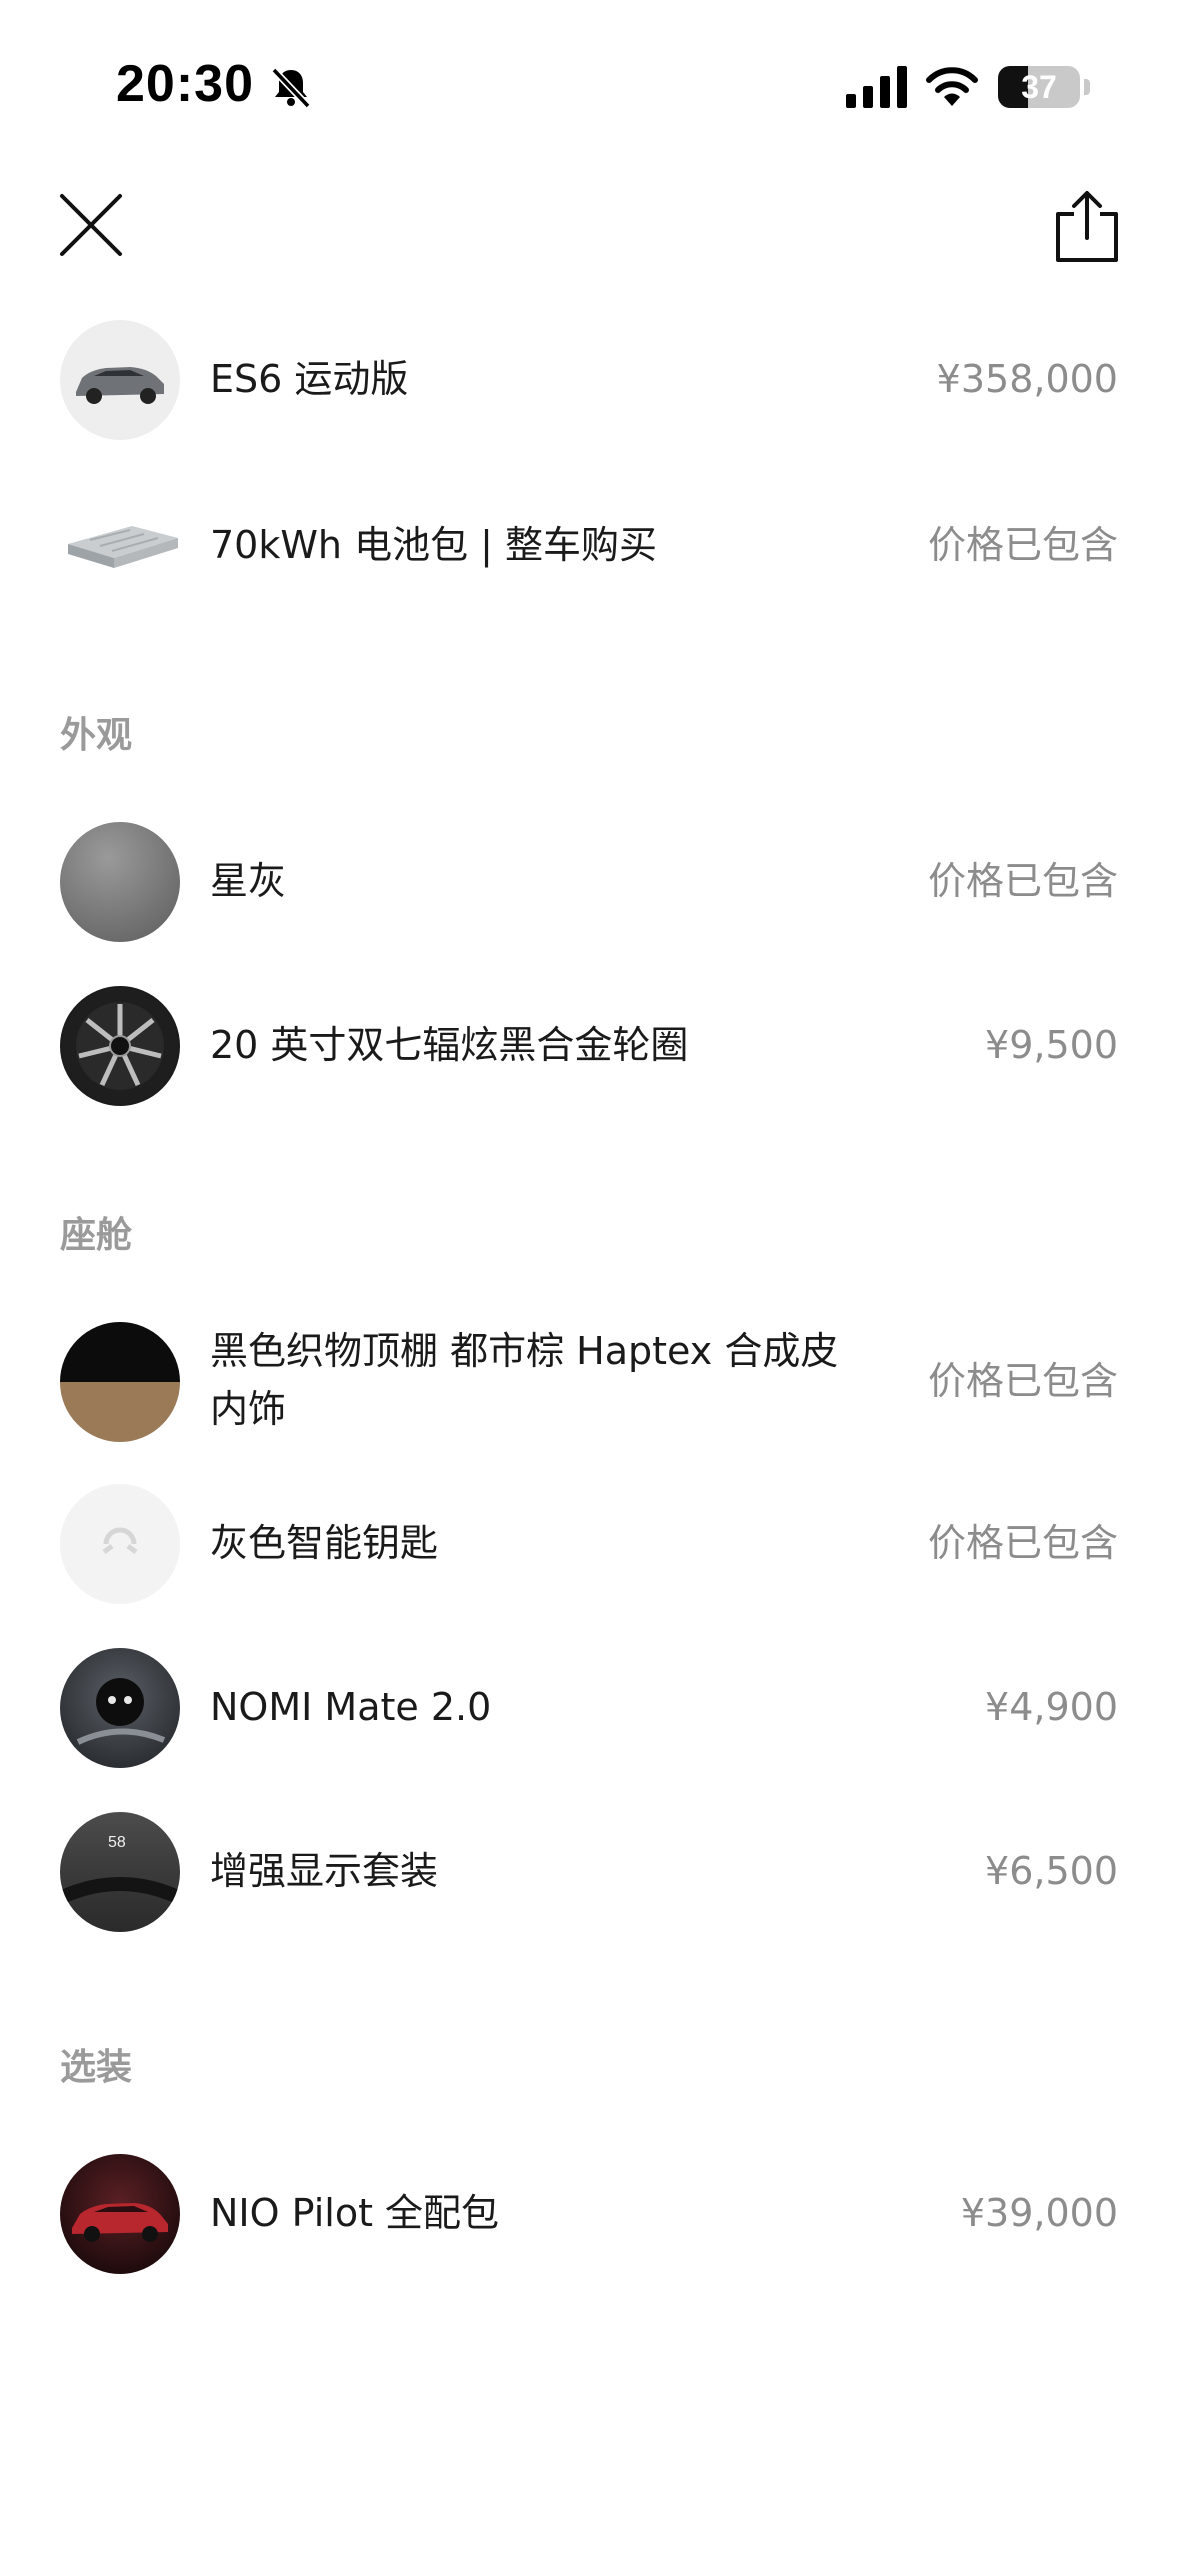  I want to click on list-item-battery: 70kWh 电池包 | 整车购买 价格已包含, so click(590, 546).